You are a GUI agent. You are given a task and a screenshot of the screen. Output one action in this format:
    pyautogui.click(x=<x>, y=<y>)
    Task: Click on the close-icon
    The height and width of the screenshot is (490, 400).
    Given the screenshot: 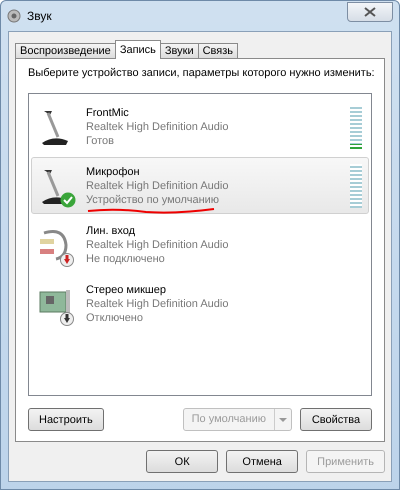 What is the action you would take?
    pyautogui.click(x=370, y=12)
    